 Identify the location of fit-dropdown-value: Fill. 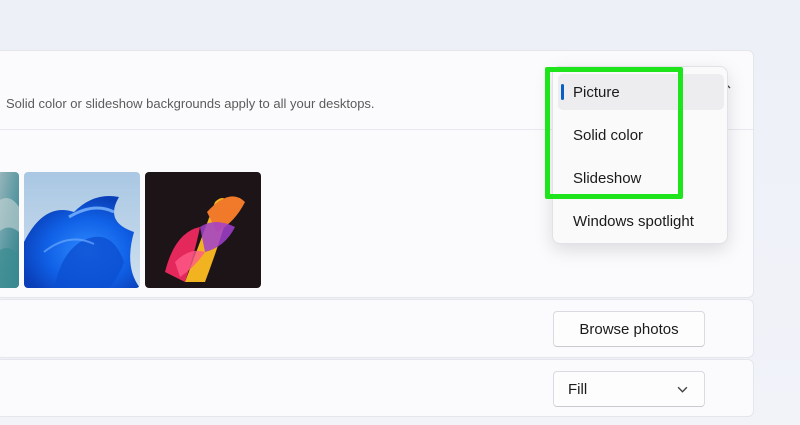
(578, 389).